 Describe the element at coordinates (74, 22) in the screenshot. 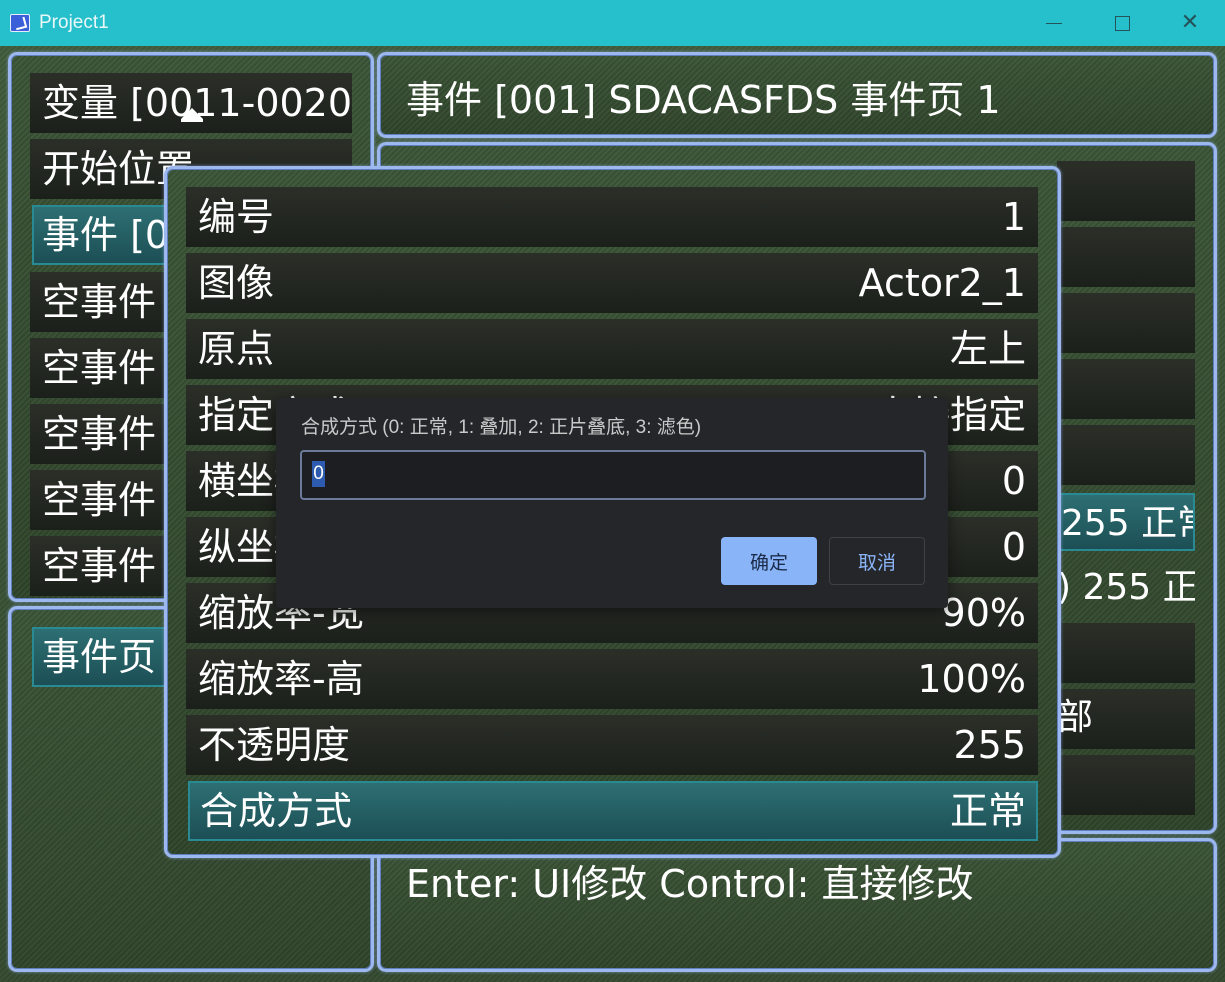

I see `window-title: Project1` at that location.